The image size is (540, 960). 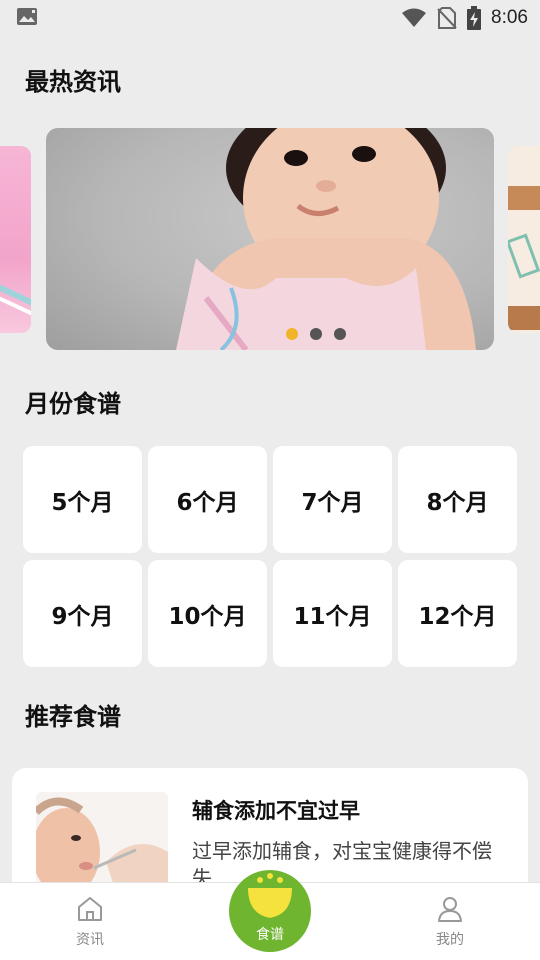 I want to click on month-button-9: 9个月, so click(x=82, y=613).